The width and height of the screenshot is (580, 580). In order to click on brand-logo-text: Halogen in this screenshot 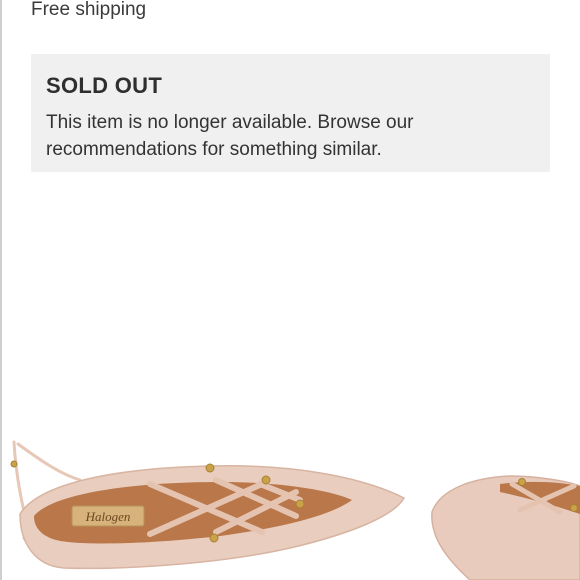, I will do `click(108, 516)`.